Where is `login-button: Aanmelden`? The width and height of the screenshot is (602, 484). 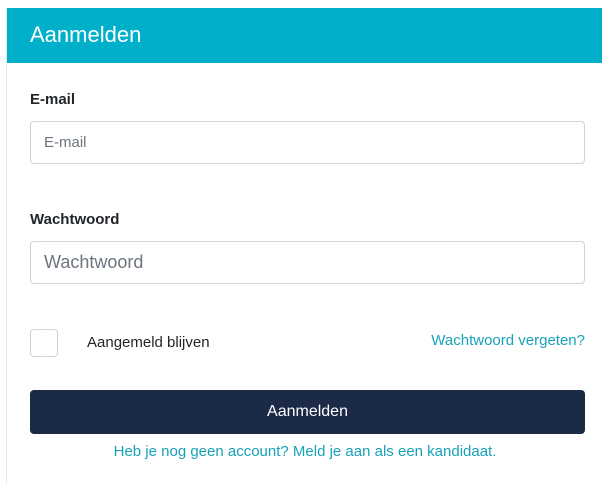
login-button: Aanmelden is located at coordinates (307, 412).